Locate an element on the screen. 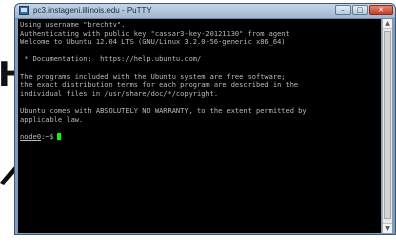 Image resolution: width=396 pixels, height=246 pixels. close-button: ✕ is located at coordinates (381, 10).